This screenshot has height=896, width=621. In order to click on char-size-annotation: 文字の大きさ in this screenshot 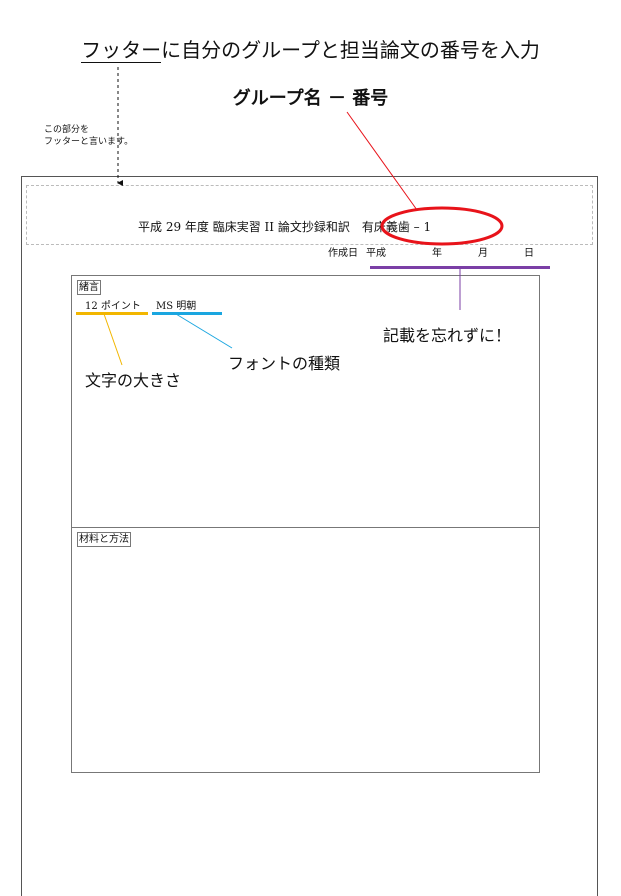, I will do `click(133, 380)`.